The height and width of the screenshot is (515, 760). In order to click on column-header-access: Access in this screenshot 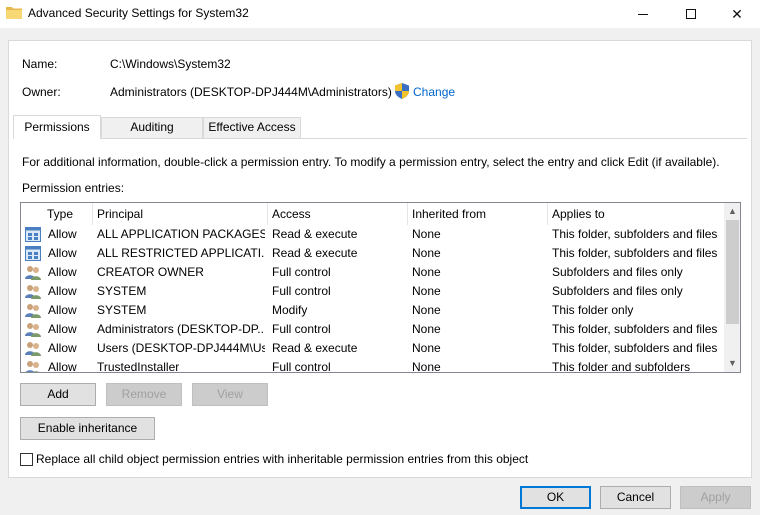, I will do `click(338, 214)`.